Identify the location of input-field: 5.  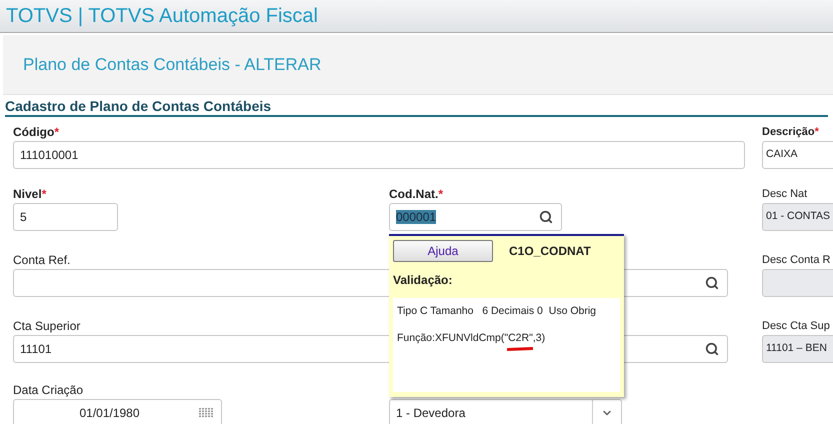
(65, 217).